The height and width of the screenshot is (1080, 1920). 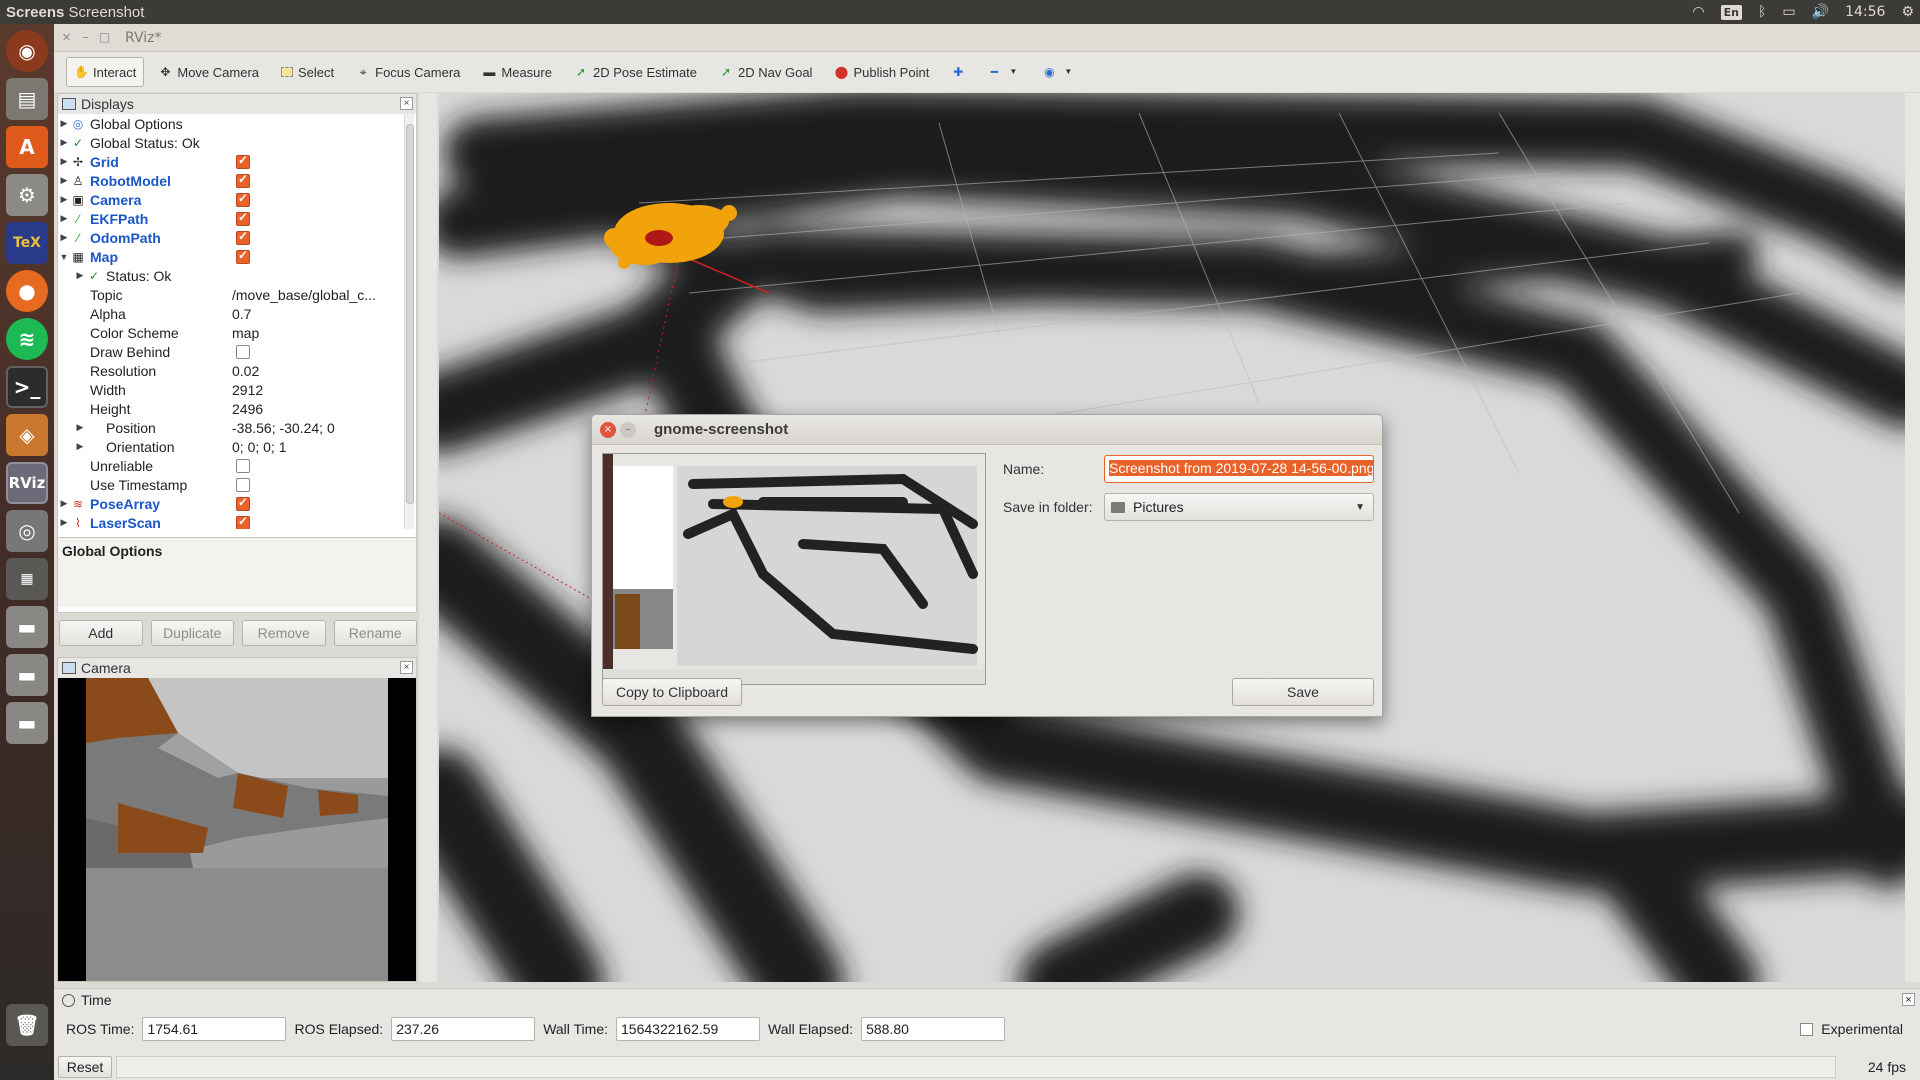 I want to click on view-options-button: ◉ ▼, so click(x=1058, y=72).